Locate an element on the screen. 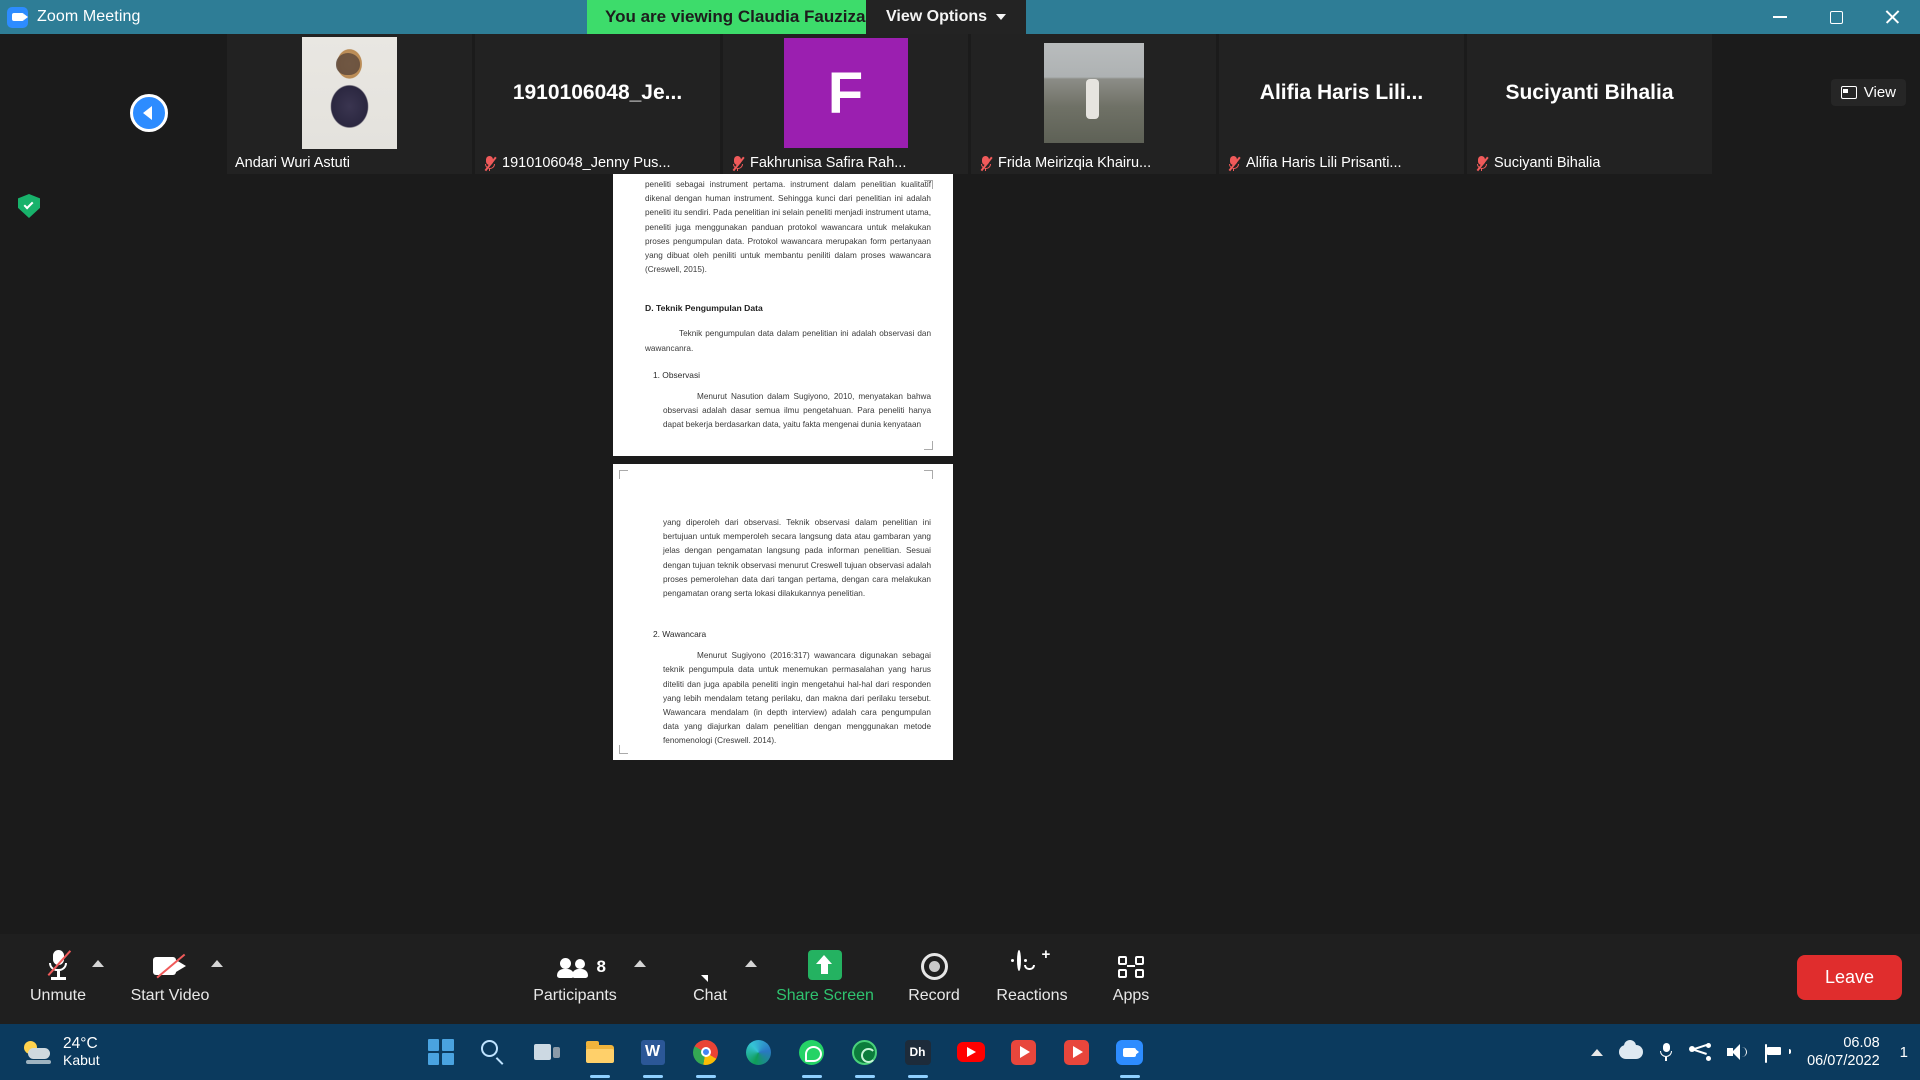  show-hidden-icons-button is located at coordinates (1597, 1052).